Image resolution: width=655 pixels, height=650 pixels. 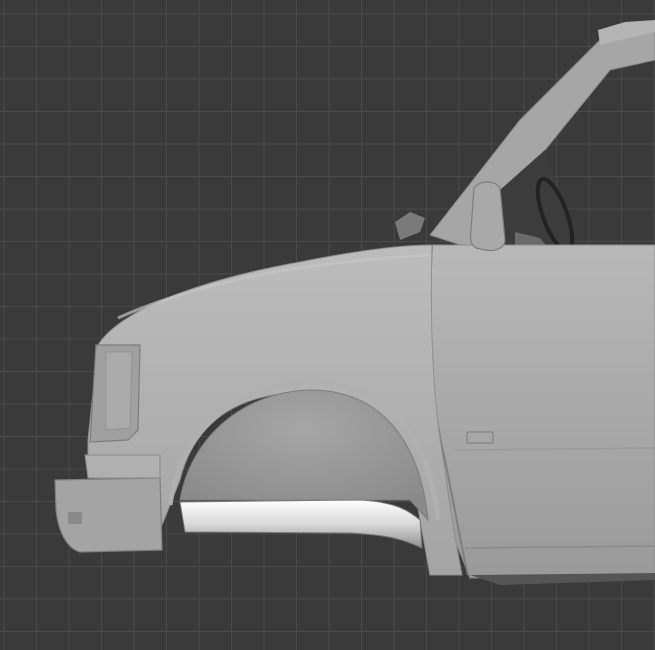 I want to click on door-handle, so click(x=480, y=437).